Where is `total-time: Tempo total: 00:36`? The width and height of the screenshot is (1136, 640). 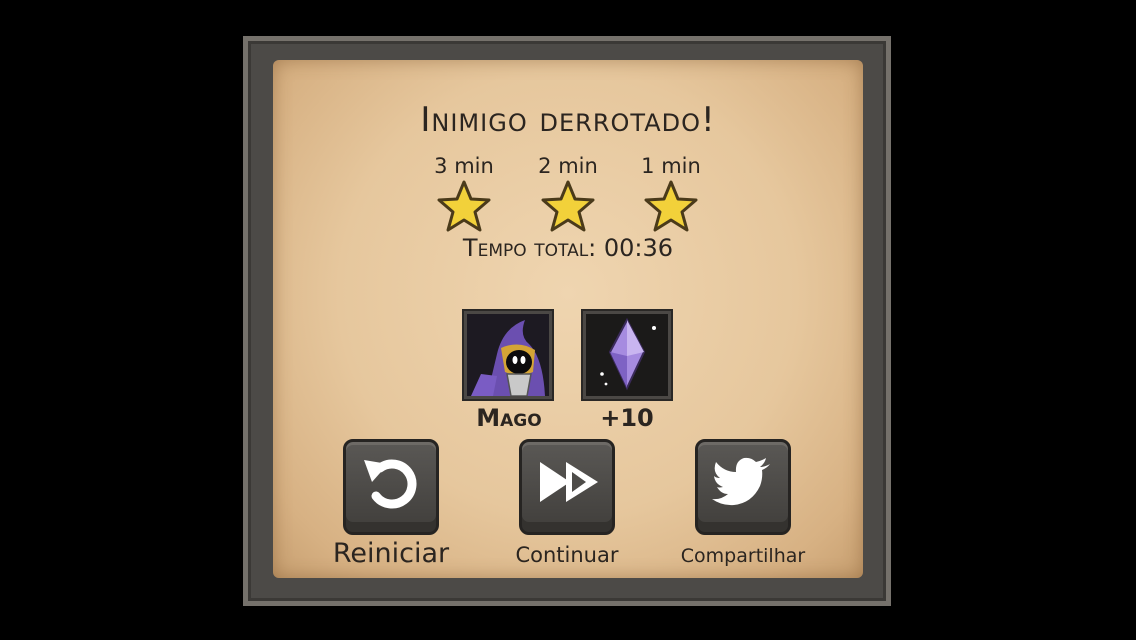 total-time: Tempo total: 00:36 is located at coordinates (568, 248).